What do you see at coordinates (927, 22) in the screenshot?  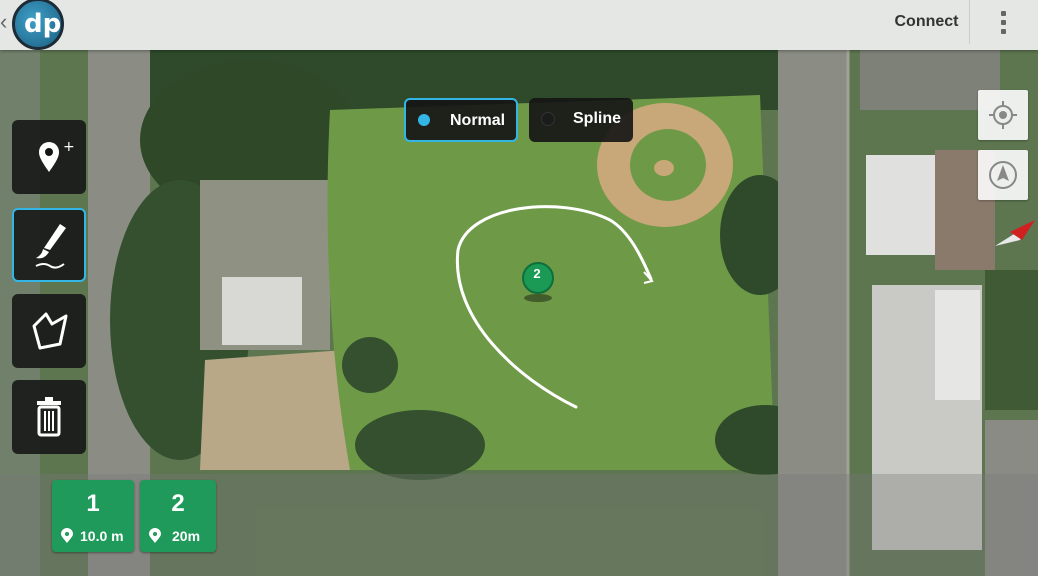 I see `connect-button: Connect` at bounding box center [927, 22].